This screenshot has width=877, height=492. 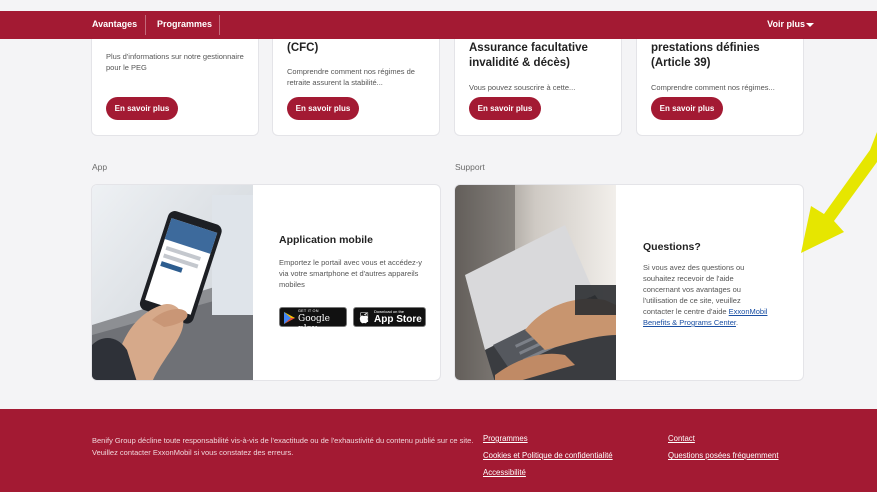 What do you see at coordinates (363, 318) in the screenshot?
I see `apple-logo-icon` at bounding box center [363, 318].